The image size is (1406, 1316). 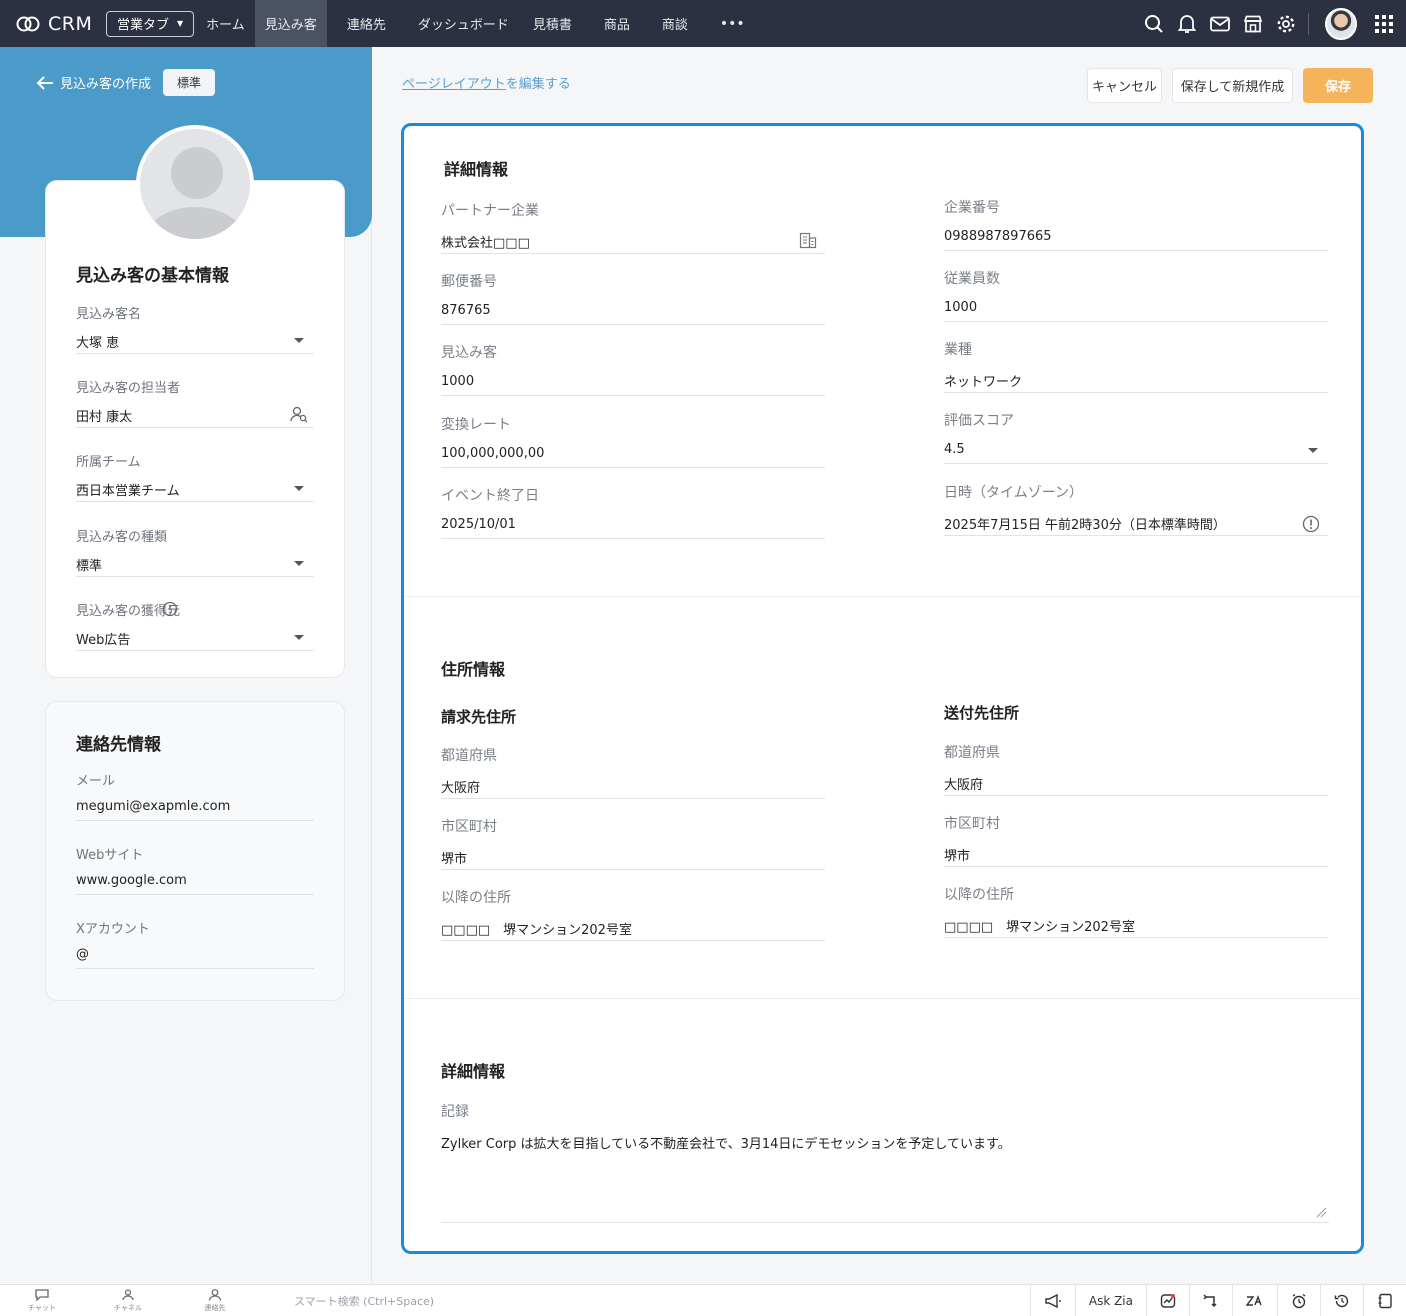 I want to click on activity-button, so click(x=1167, y=1300).